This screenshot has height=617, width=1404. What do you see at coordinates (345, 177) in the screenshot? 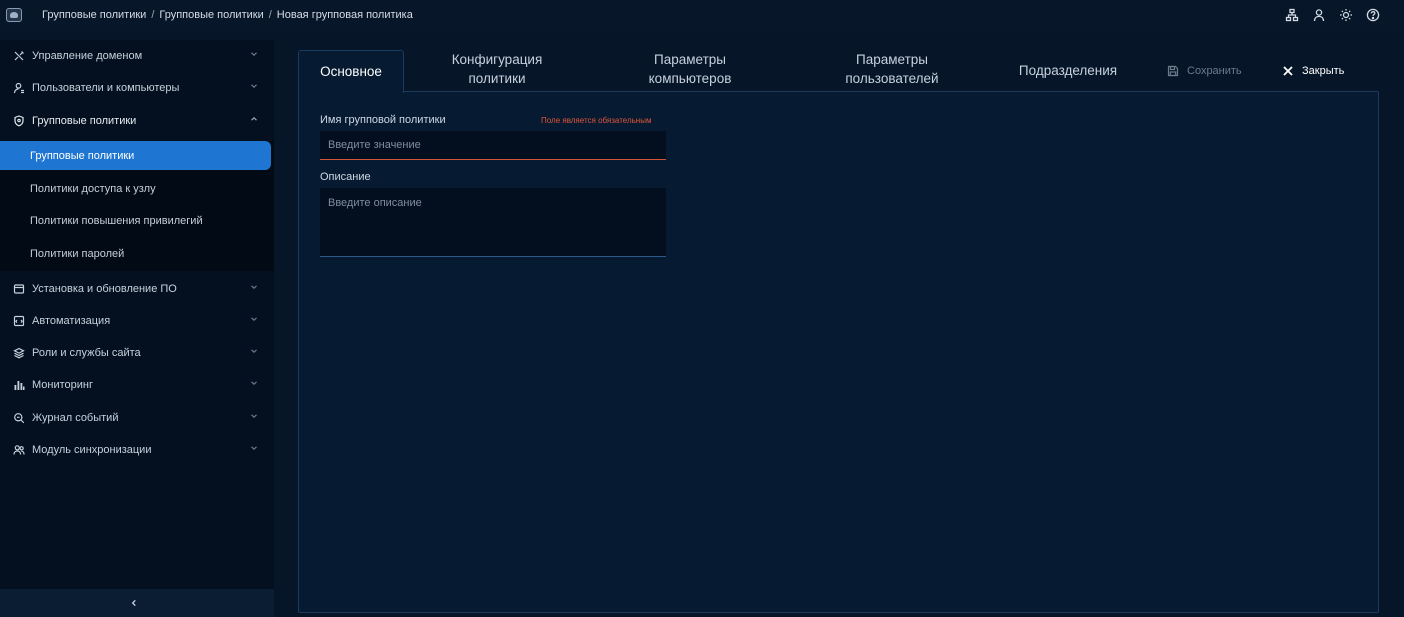
I see `description-label: Описание` at bounding box center [345, 177].